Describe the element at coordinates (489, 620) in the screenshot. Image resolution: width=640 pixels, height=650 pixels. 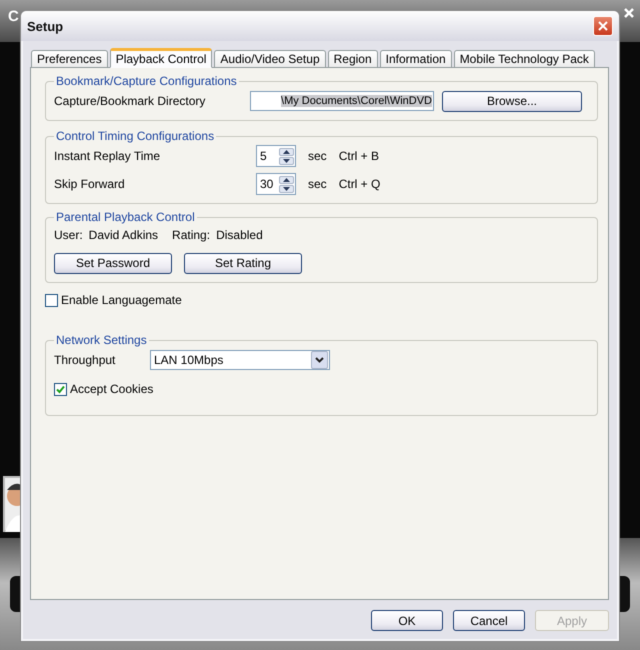
I see `dialog-button: Cancel` at that location.